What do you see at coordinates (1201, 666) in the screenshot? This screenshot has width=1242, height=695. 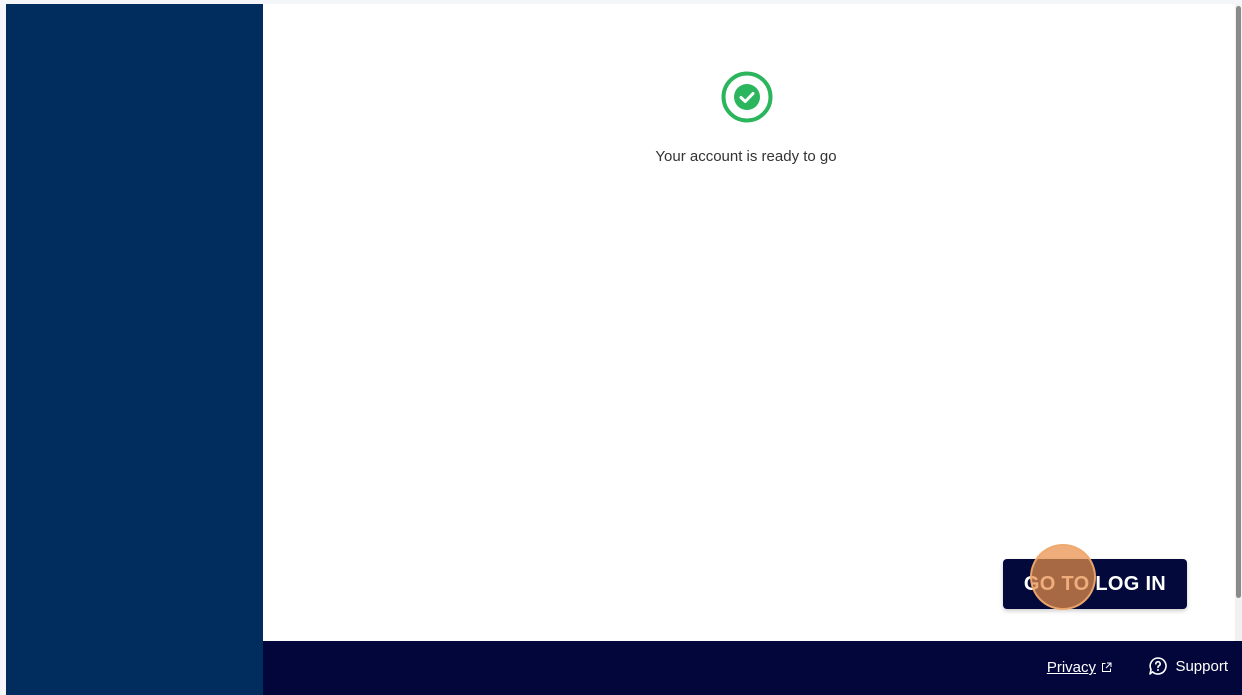 I see `support-label: Support` at bounding box center [1201, 666].